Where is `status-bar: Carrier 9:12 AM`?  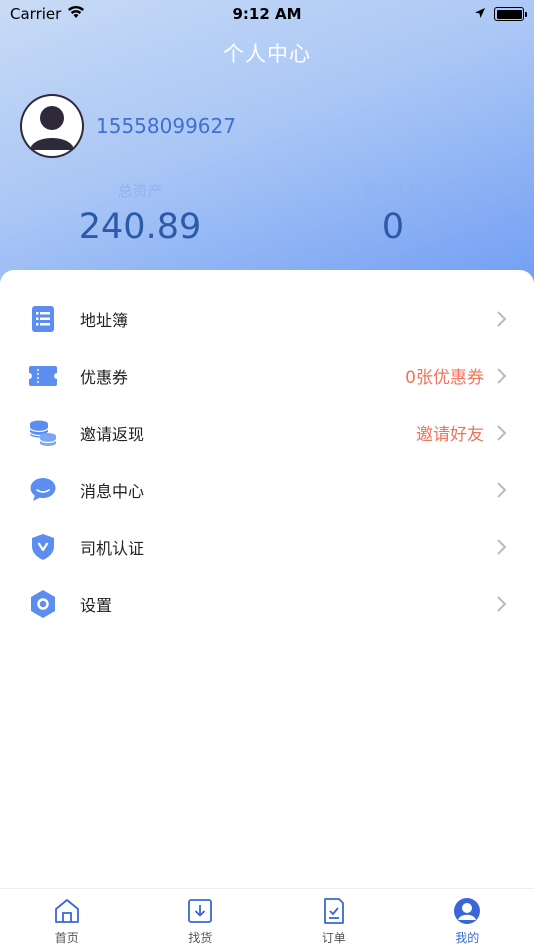 status-bar: Carrier 9:12 AM is located at coordinates (267, 14).